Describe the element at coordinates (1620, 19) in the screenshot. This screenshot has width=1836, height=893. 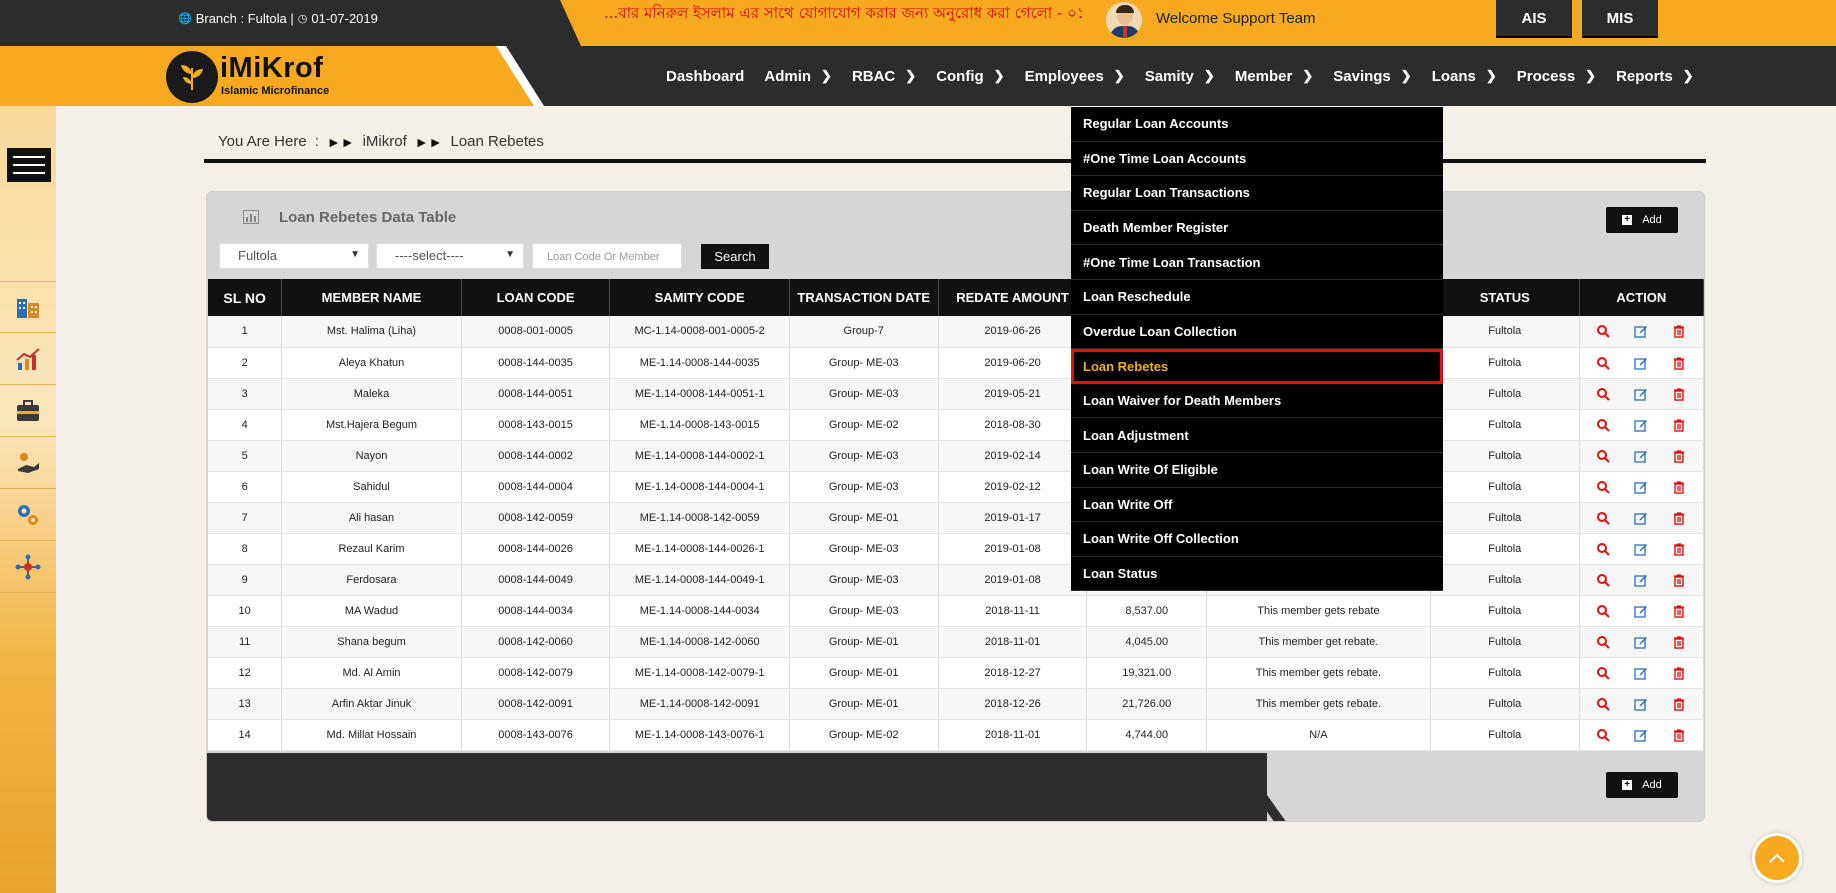
I see `mis-button: MIS` at that location.